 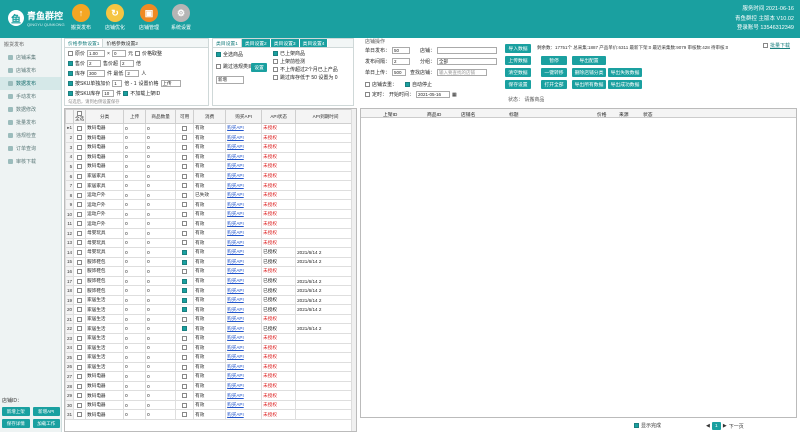 What do you see at coordinates (230, 80) in the screenshot?
I see `category-select: 新增` at bounding box center [230, 80].